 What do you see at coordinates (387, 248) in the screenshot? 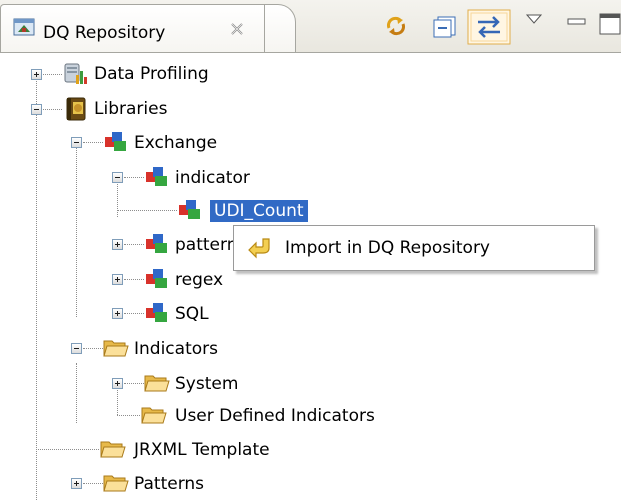
I see `menu-item-label: Import in DQ Repository` at bounding box center [387, 248].